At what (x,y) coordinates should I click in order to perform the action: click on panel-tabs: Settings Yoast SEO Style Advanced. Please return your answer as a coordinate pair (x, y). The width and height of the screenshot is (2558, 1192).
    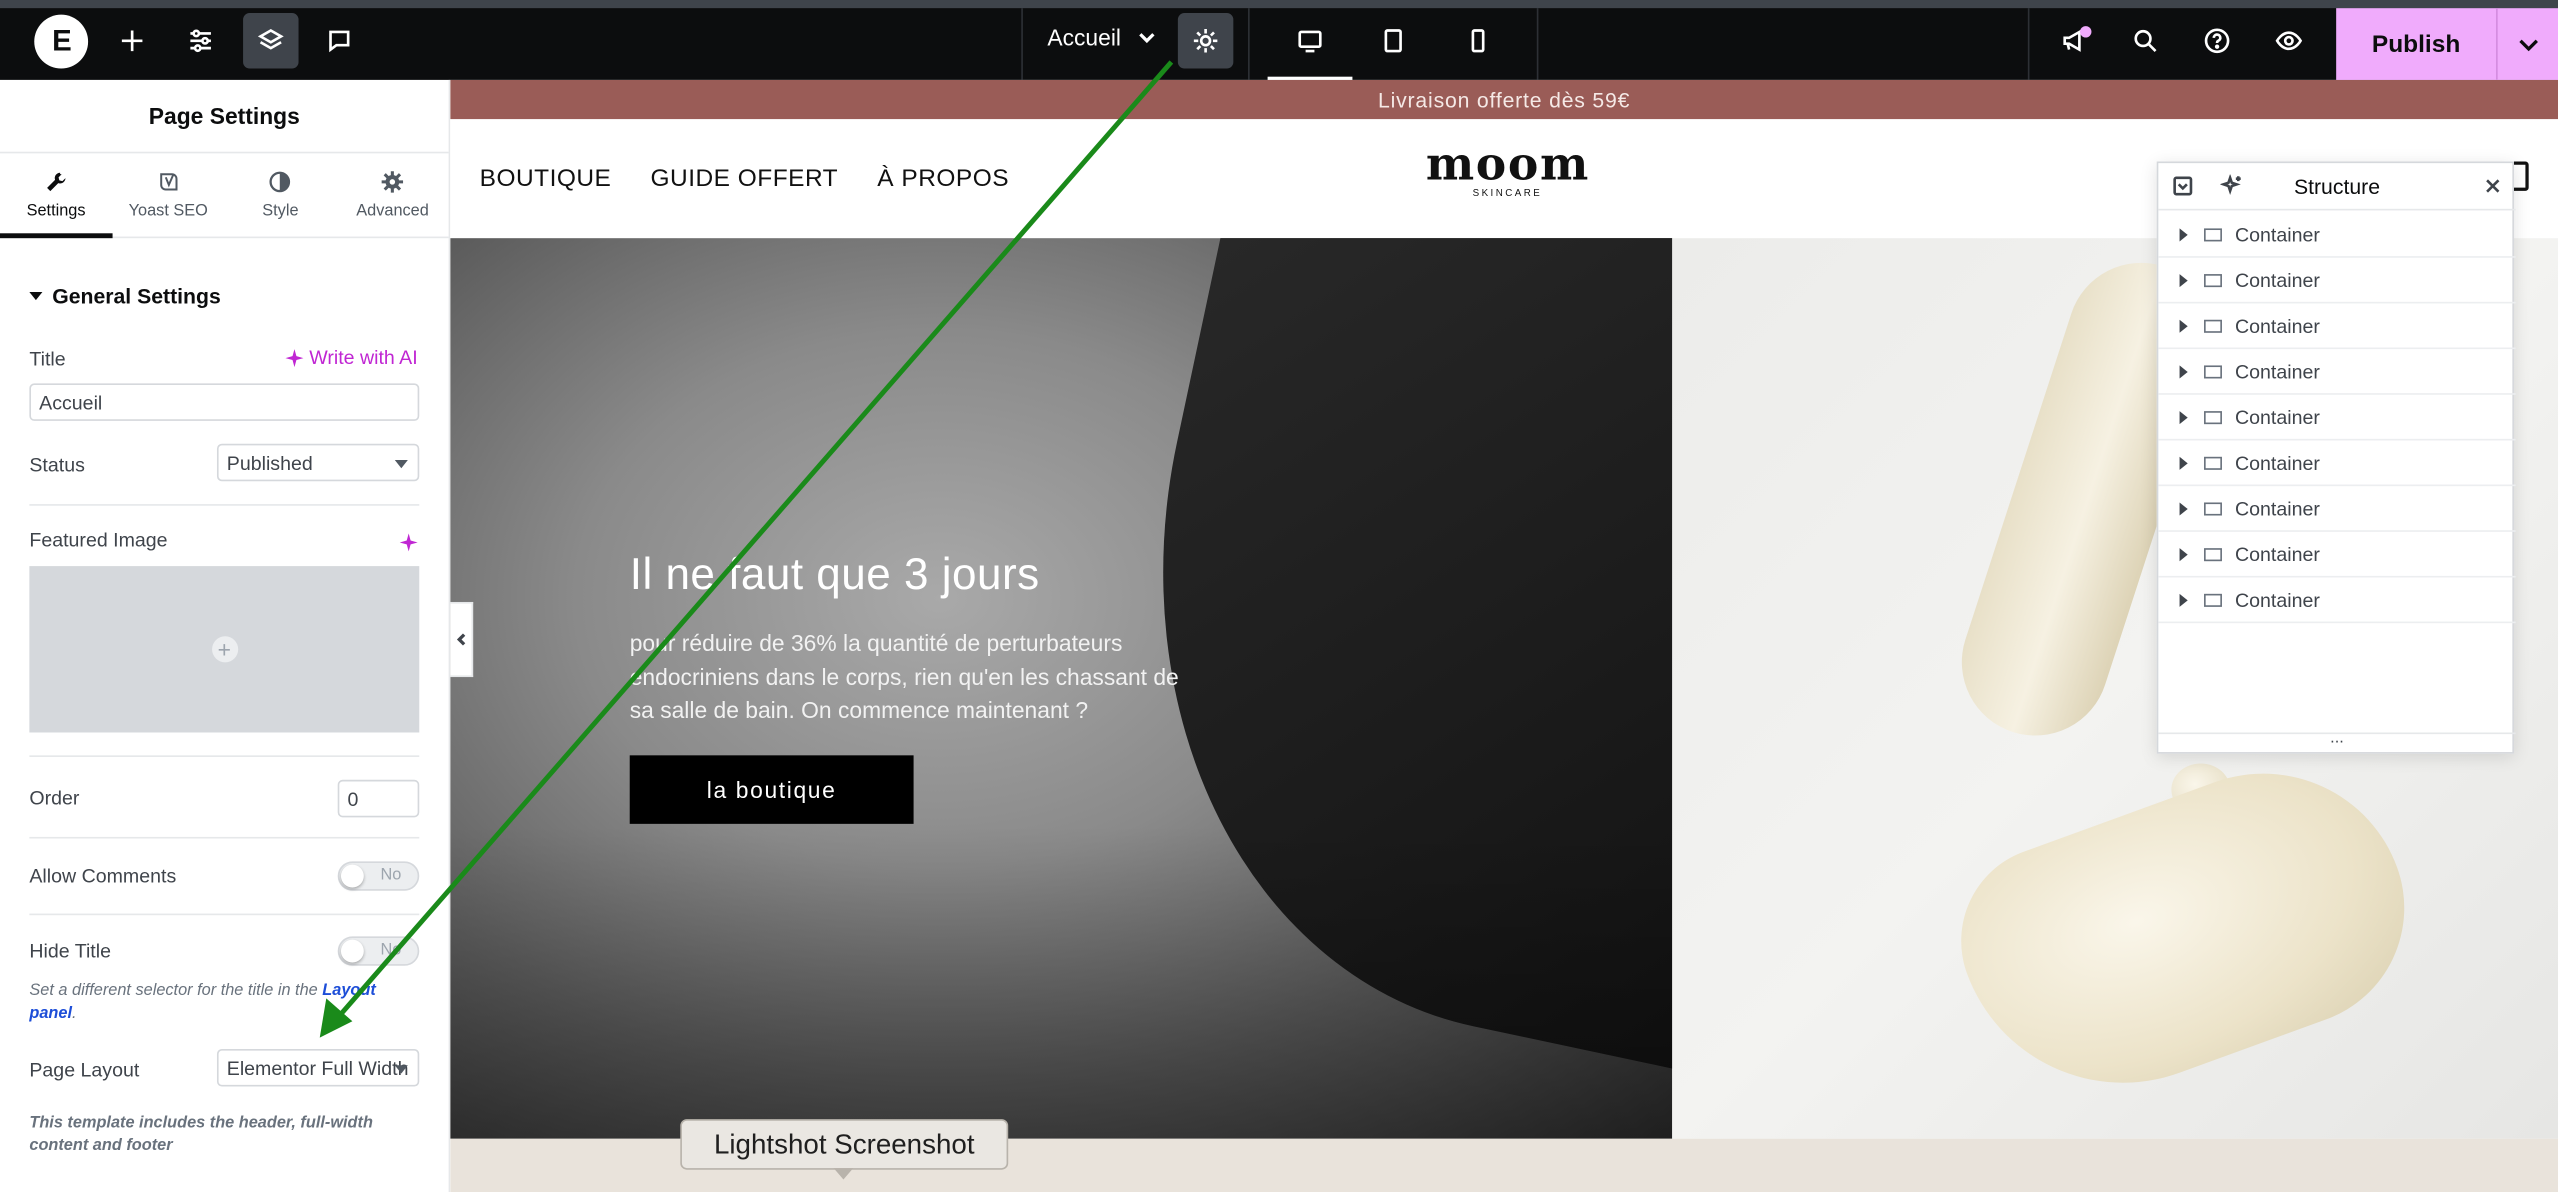
    Looking at the image, I should click on (224, 196).